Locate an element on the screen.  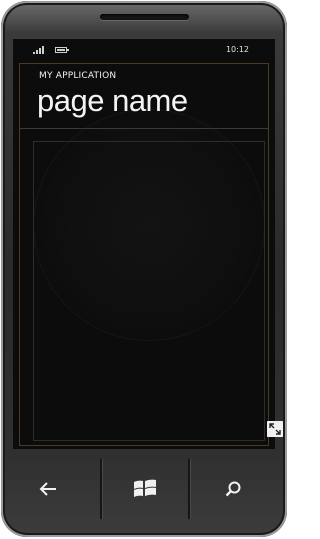
battery-icon is located at coordinates (62, 50).